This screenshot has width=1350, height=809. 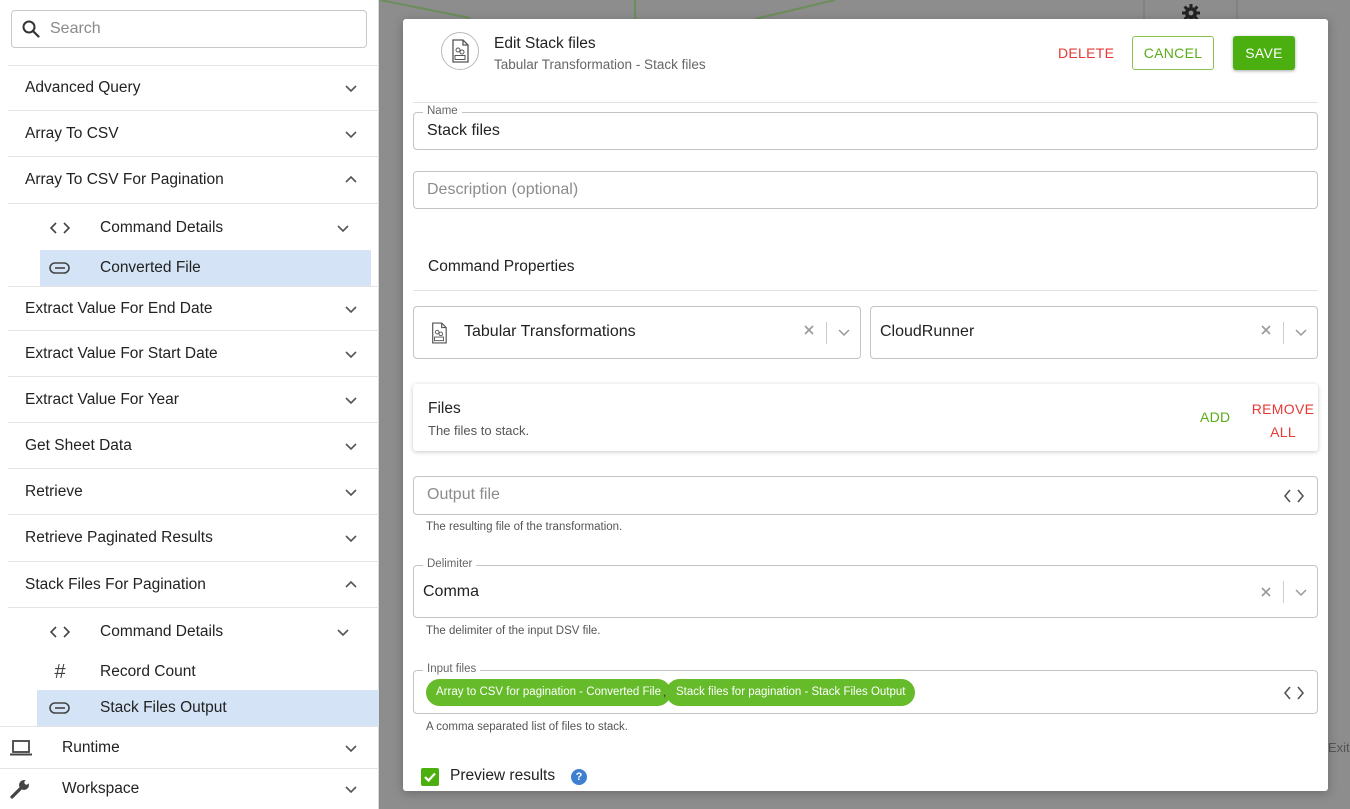 What do you see at coordinates (463, 131) in the screenshot?
I see `name-field-value: Stack files` at bounding box center [463, 131].